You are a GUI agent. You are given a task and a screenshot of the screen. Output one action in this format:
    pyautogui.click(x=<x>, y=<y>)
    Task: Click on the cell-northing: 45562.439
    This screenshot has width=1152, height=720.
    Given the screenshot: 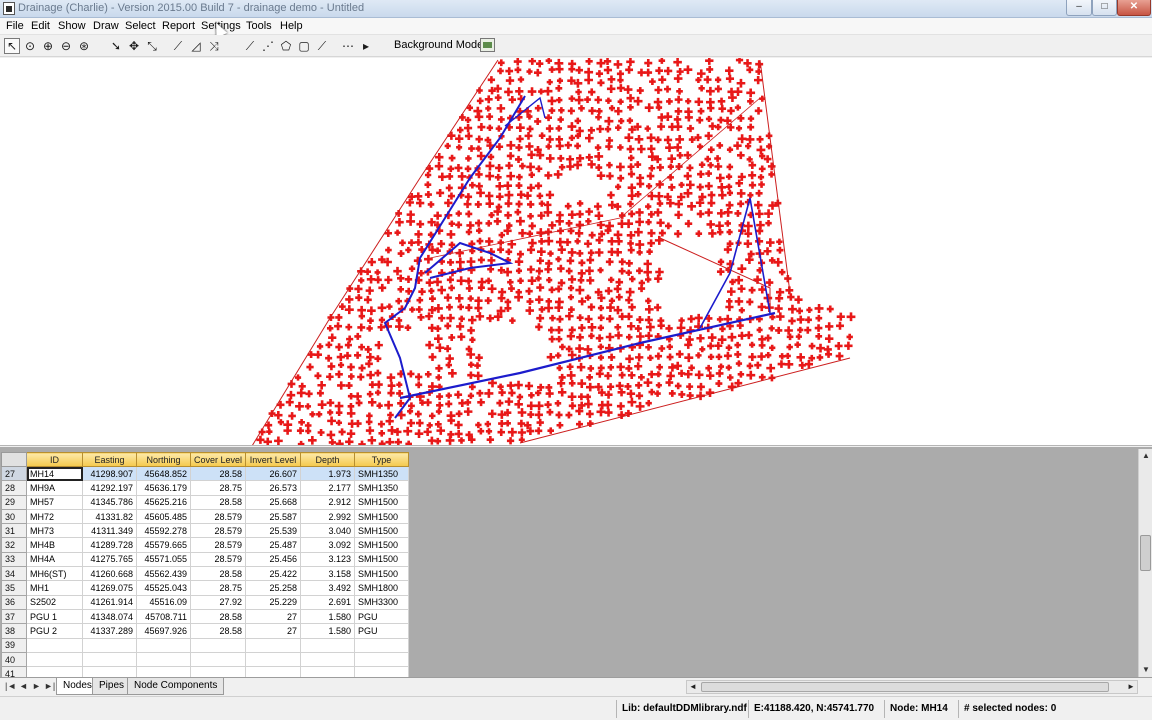 What is the action you would take?
    pyautogui.click(x=163, y=574)
    